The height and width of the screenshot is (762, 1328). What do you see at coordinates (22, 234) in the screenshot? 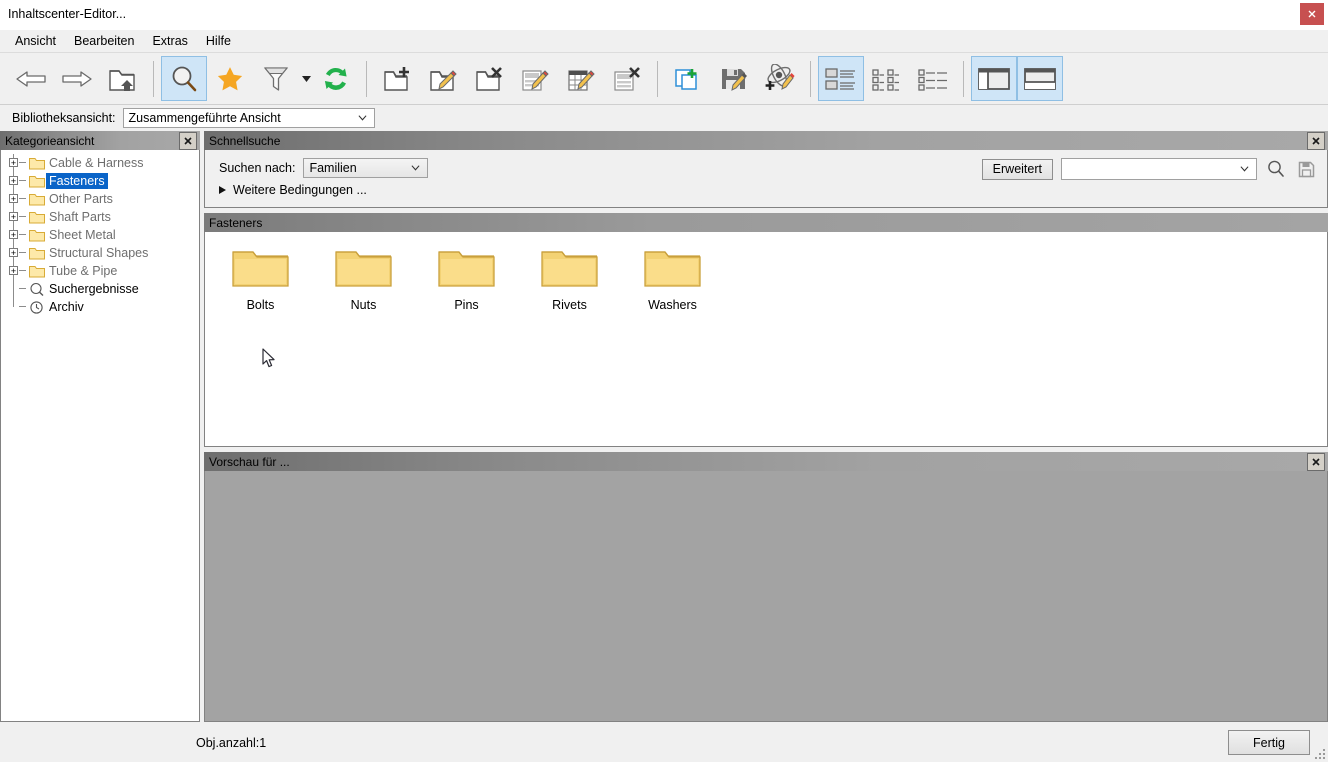
I see `tree-line` at bounding box center [22, 234].